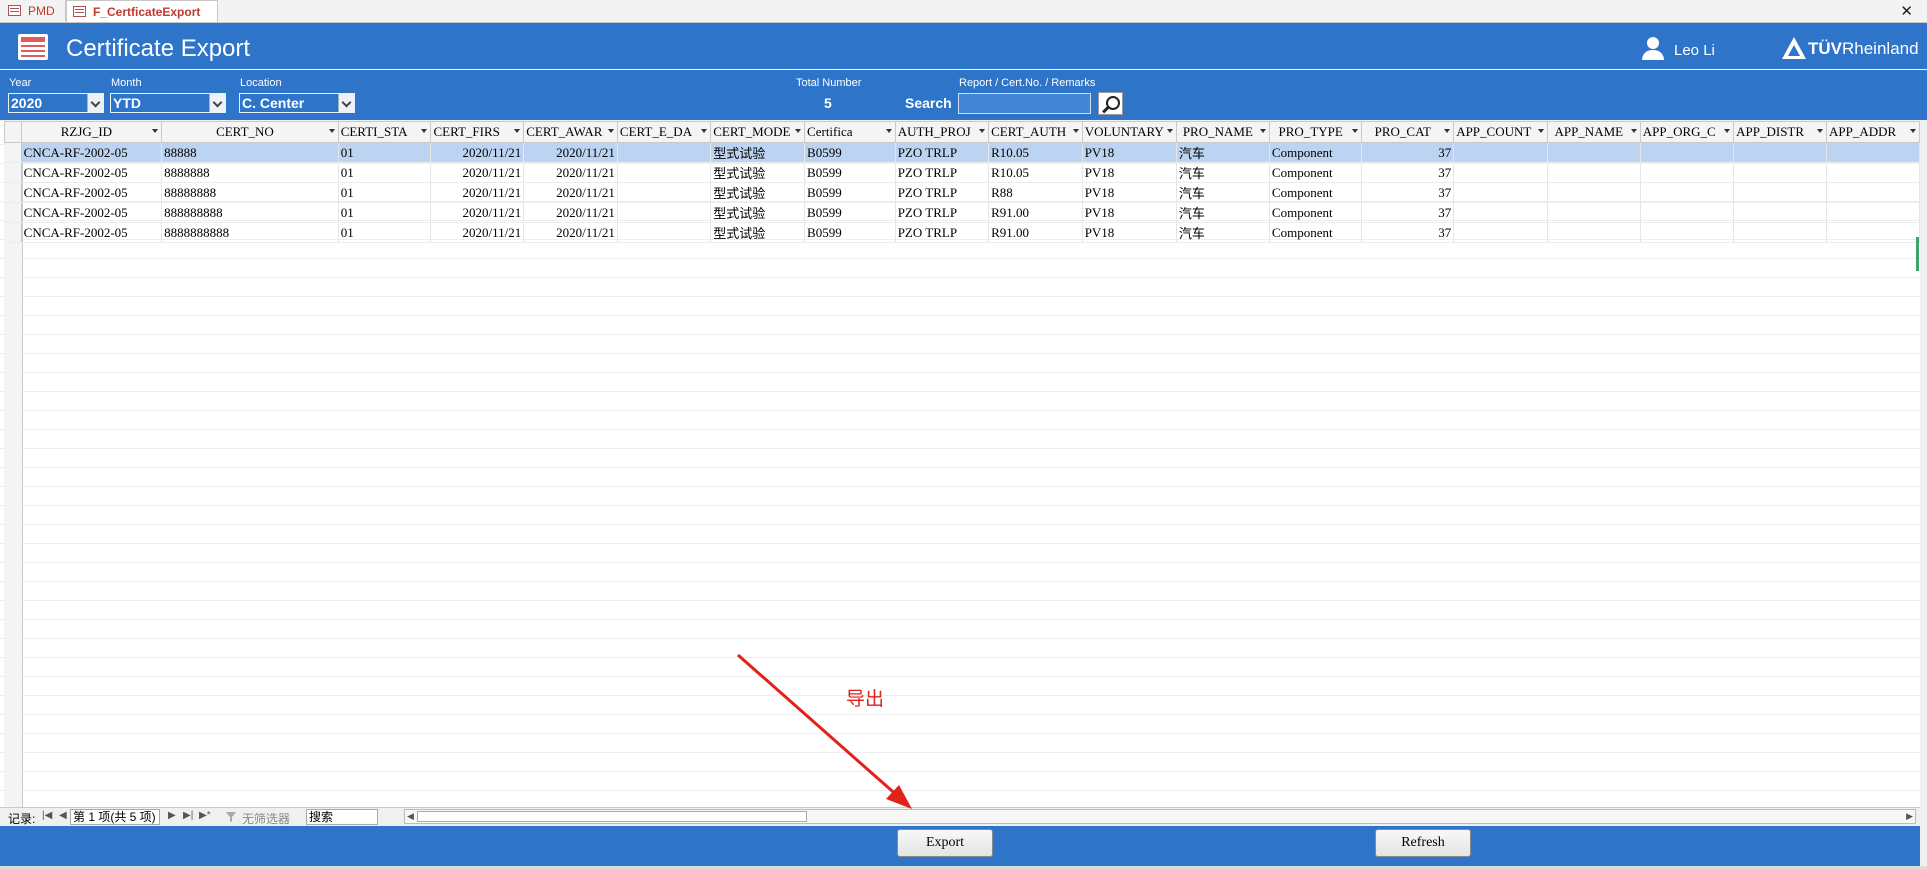 This screenshot has height=869, width=1927. What do you see at coordinates (250, 152) in the screenshot?
I see `table-cell: 88888` at bounding box center [250, 152].